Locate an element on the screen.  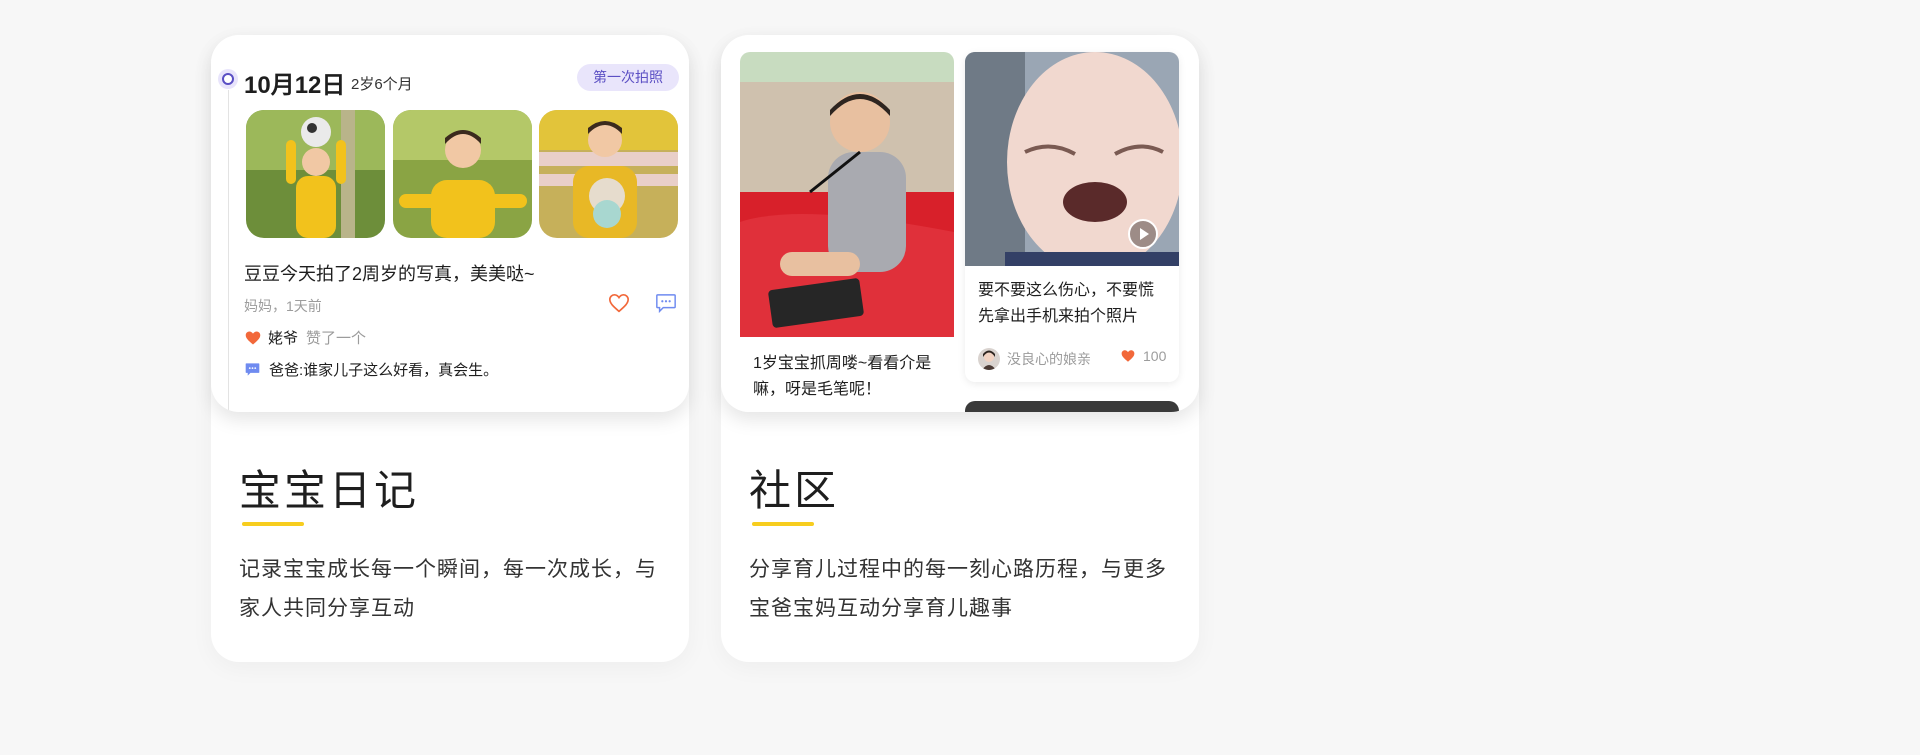
card-title: 宝宝日记 is located at coordinates (329, 490).